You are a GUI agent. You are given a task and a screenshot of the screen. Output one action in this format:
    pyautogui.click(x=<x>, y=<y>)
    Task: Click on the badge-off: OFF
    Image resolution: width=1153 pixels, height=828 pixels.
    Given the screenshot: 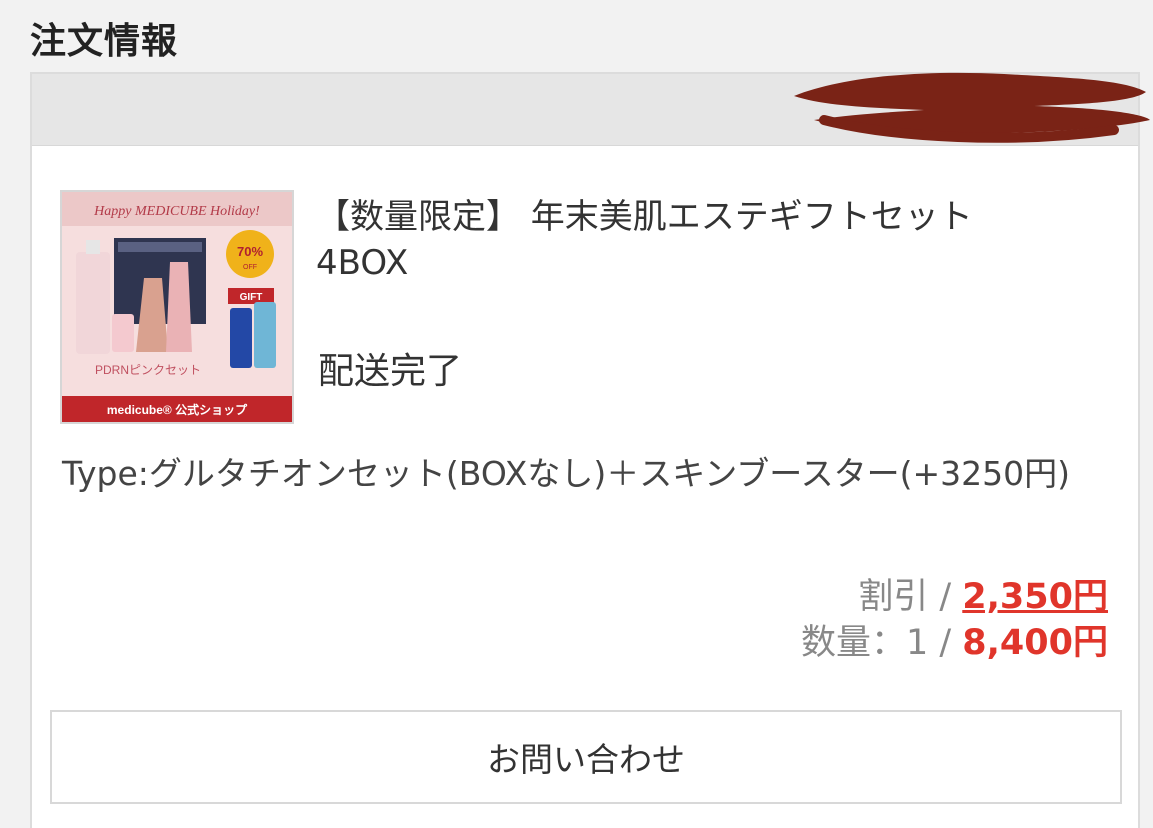 What is the action you would take?
    pyautogui.click(x=250, y=267)
    